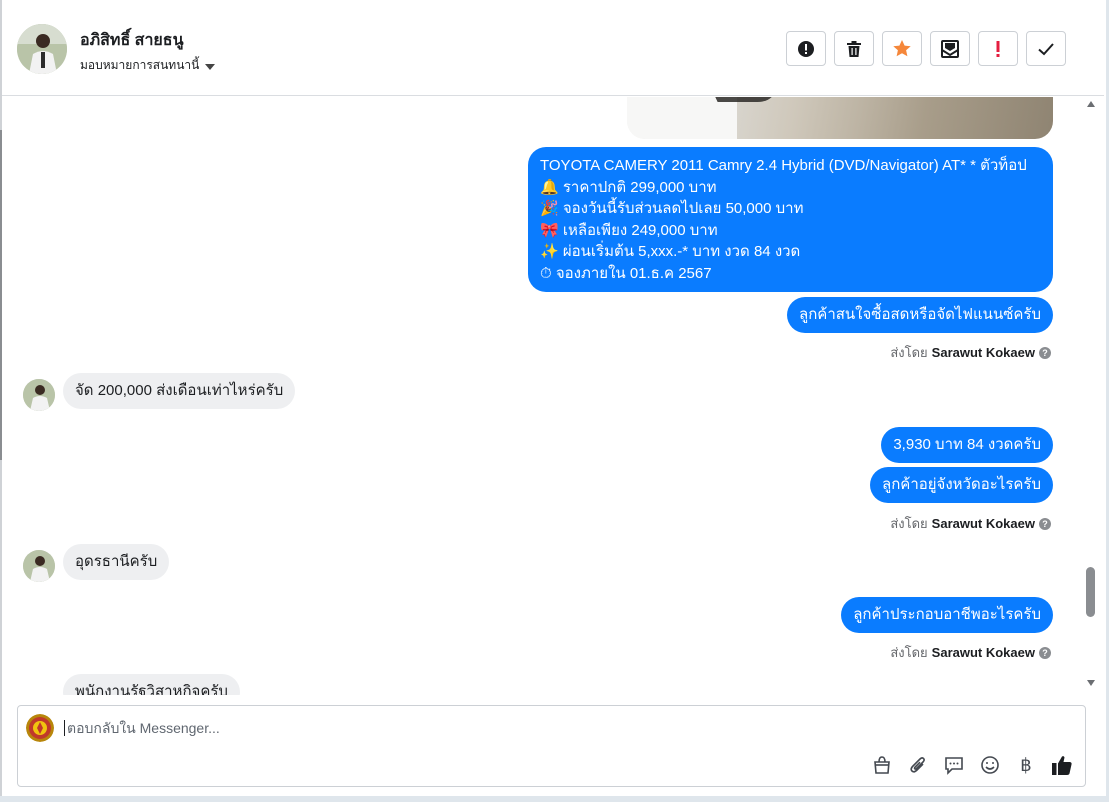 This screenshot has width=1109, height=802. I want to click on outgoing-message: ลูกค้าประกอบอาชีพอะไรครับ, so click(947, 615).